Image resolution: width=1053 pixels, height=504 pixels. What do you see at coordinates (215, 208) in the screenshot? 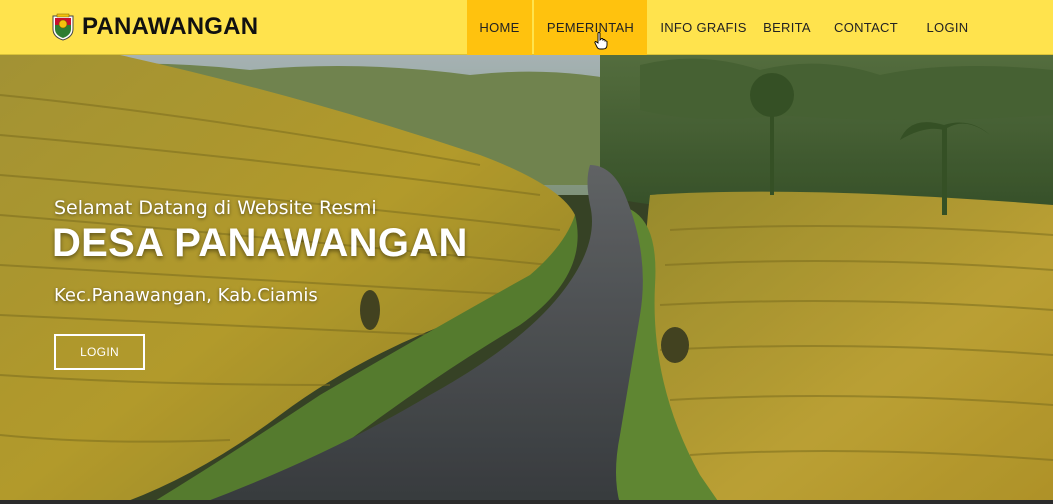
I see `hero-greeting: Selamat Datang di Website Resmi` at bounding box center [215, 208].